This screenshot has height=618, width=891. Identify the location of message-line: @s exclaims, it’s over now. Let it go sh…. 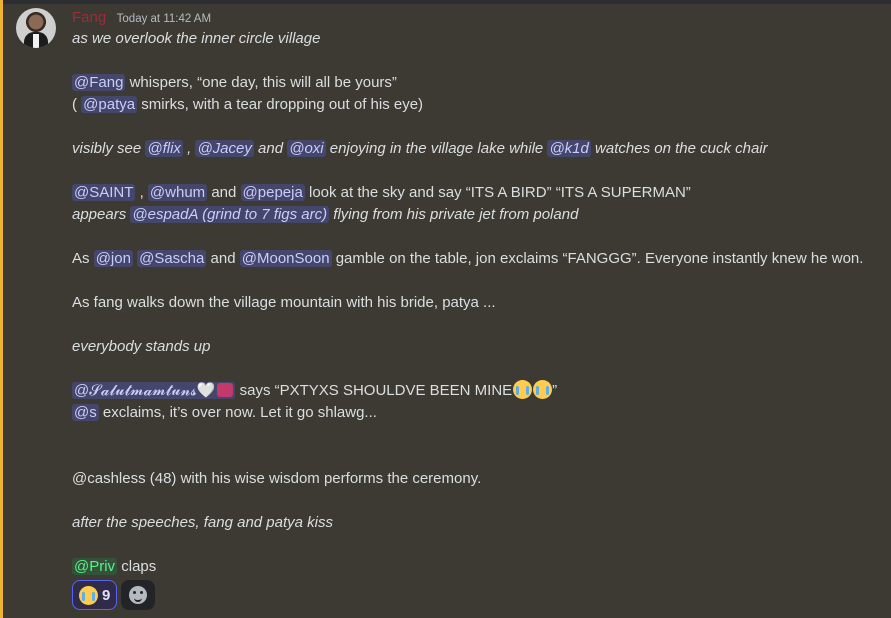
(479, 413).